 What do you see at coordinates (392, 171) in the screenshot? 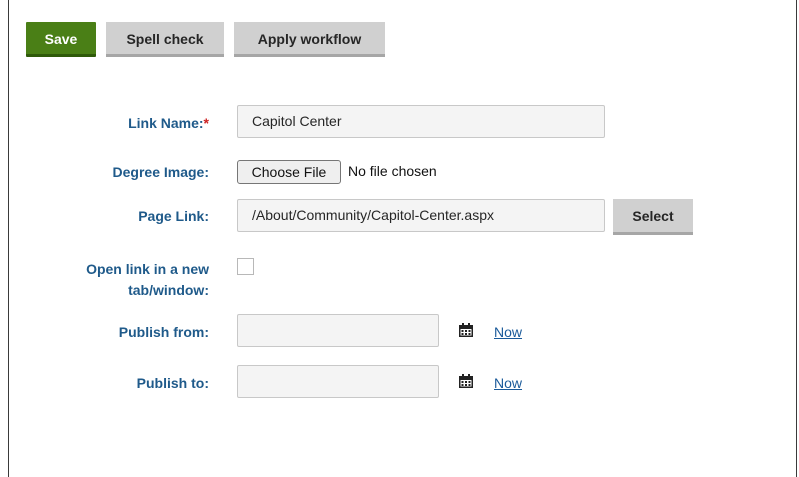
I see `file-status-text: No file chosen` at bounding box center [392, 171].